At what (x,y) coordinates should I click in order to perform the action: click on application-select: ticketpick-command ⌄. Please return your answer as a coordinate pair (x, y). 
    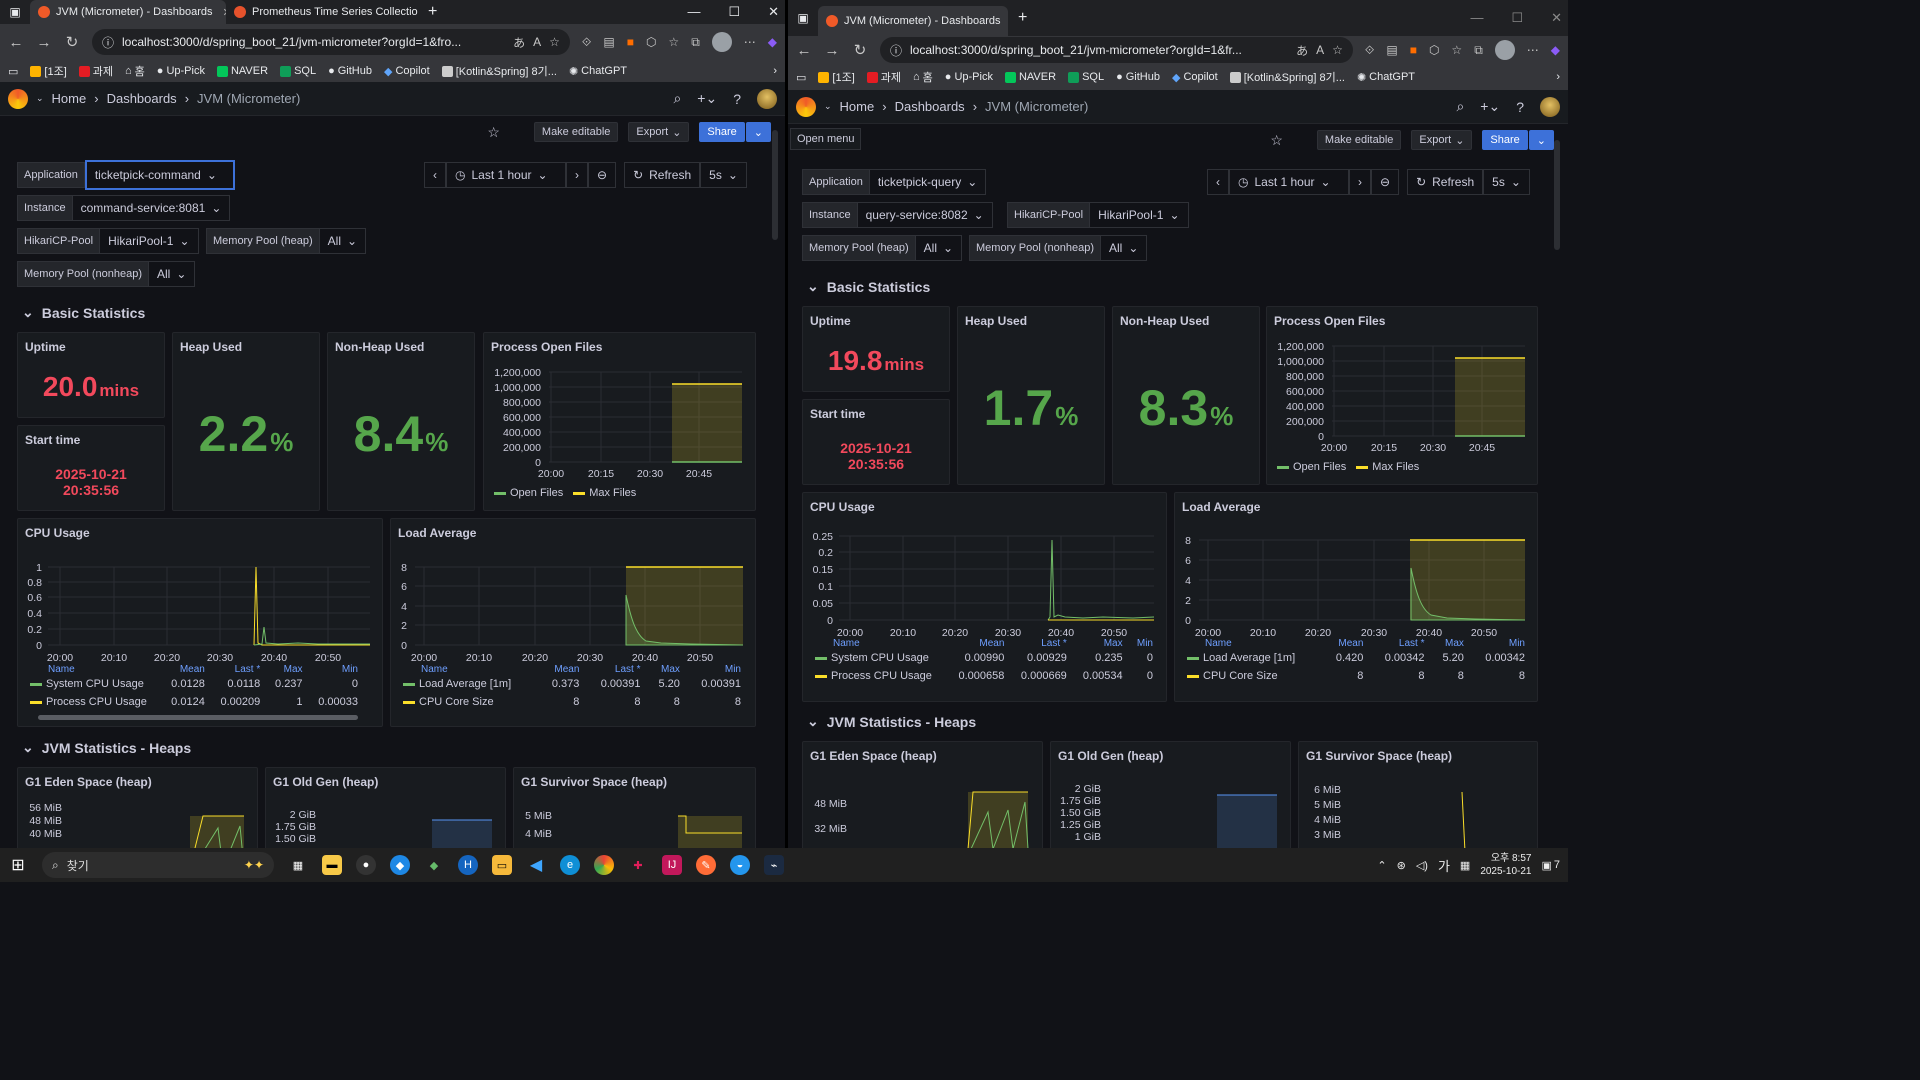
    Looking at the image, I should click on (159, 175).